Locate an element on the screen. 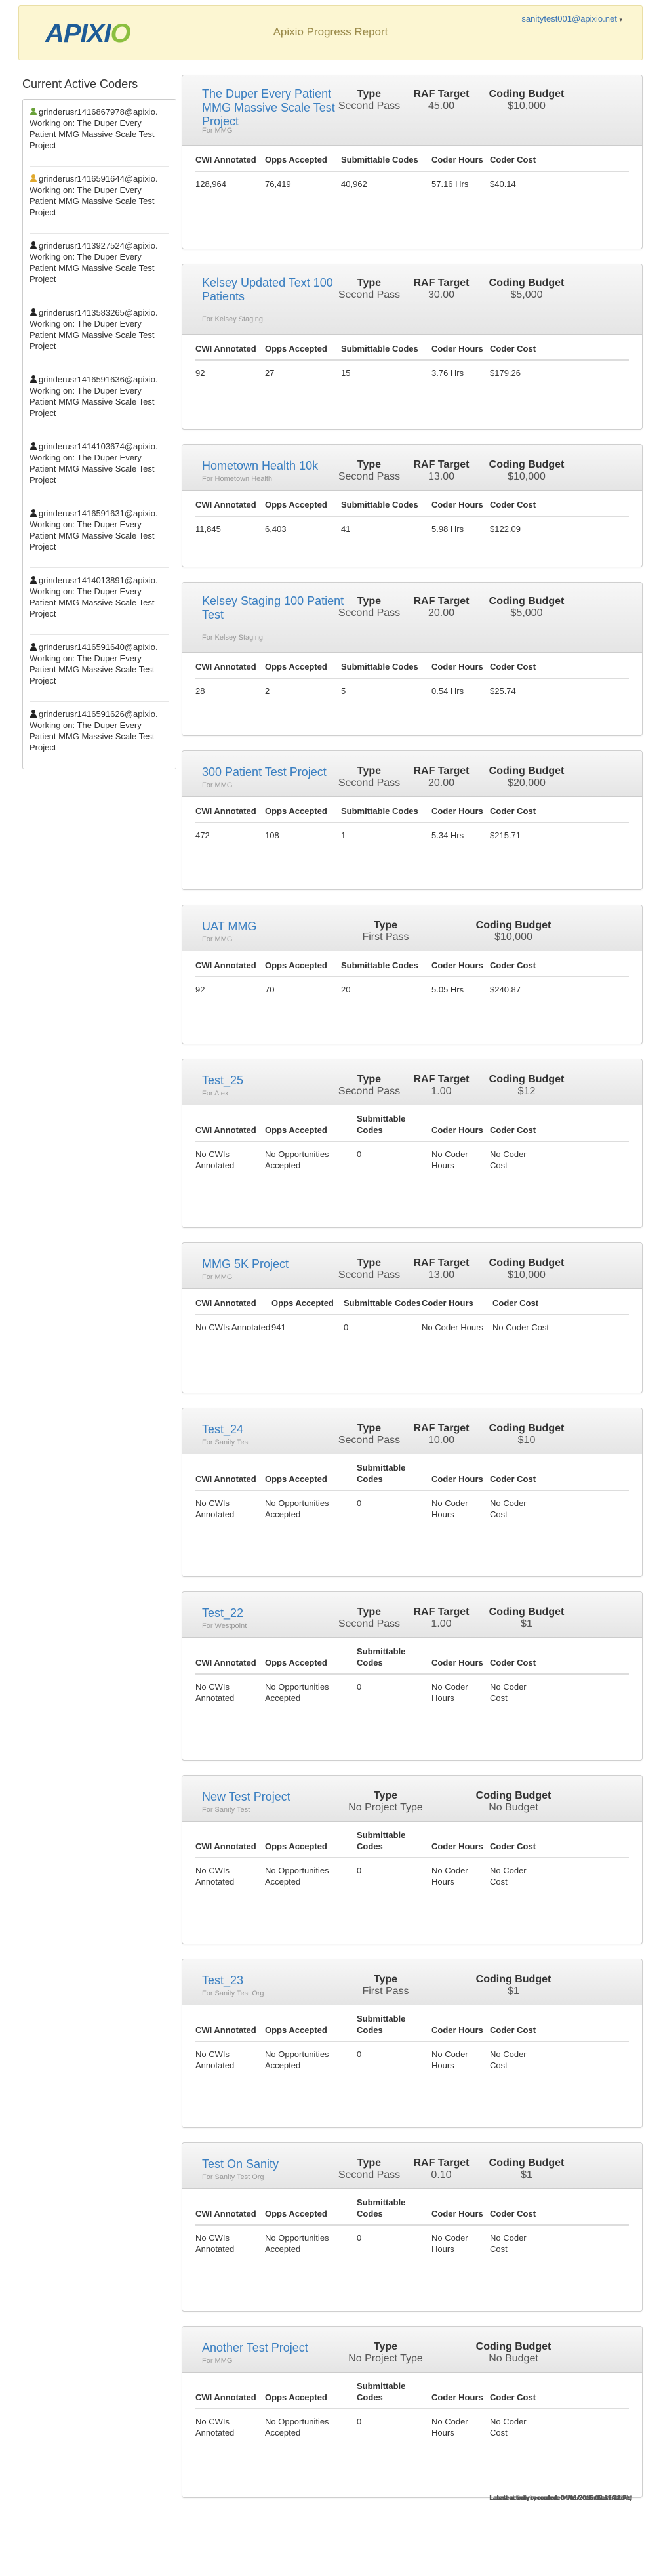 The width and height of the screenshot is (661, 2576). project-name-link: Another Test Project is located at coordinates (277, 2348).